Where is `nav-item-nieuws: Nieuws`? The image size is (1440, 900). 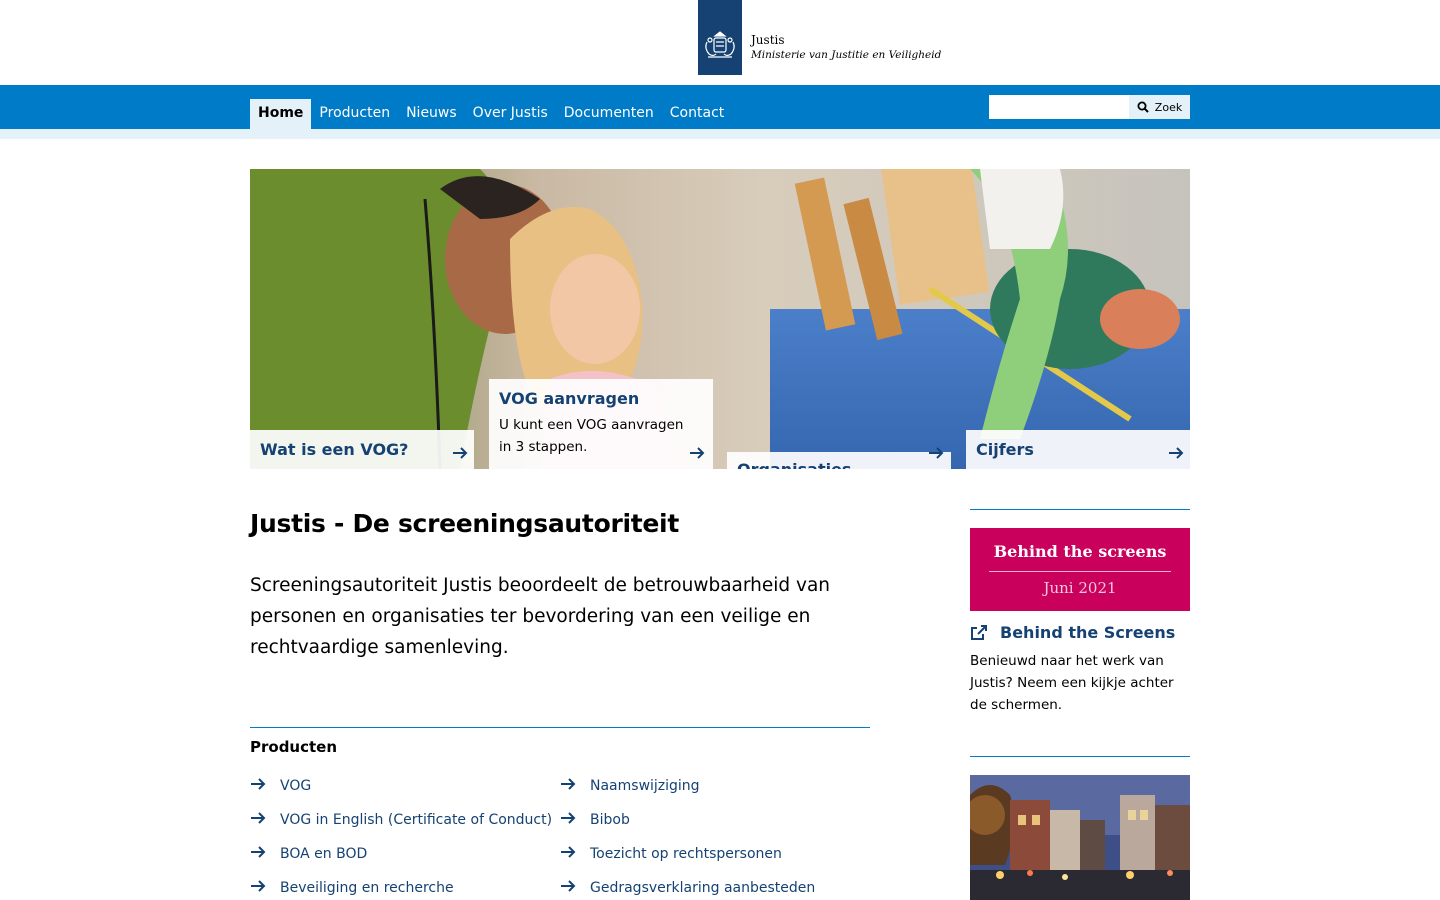 nav-item-nieuws: Nieuws is located at coordinates (431, 114).